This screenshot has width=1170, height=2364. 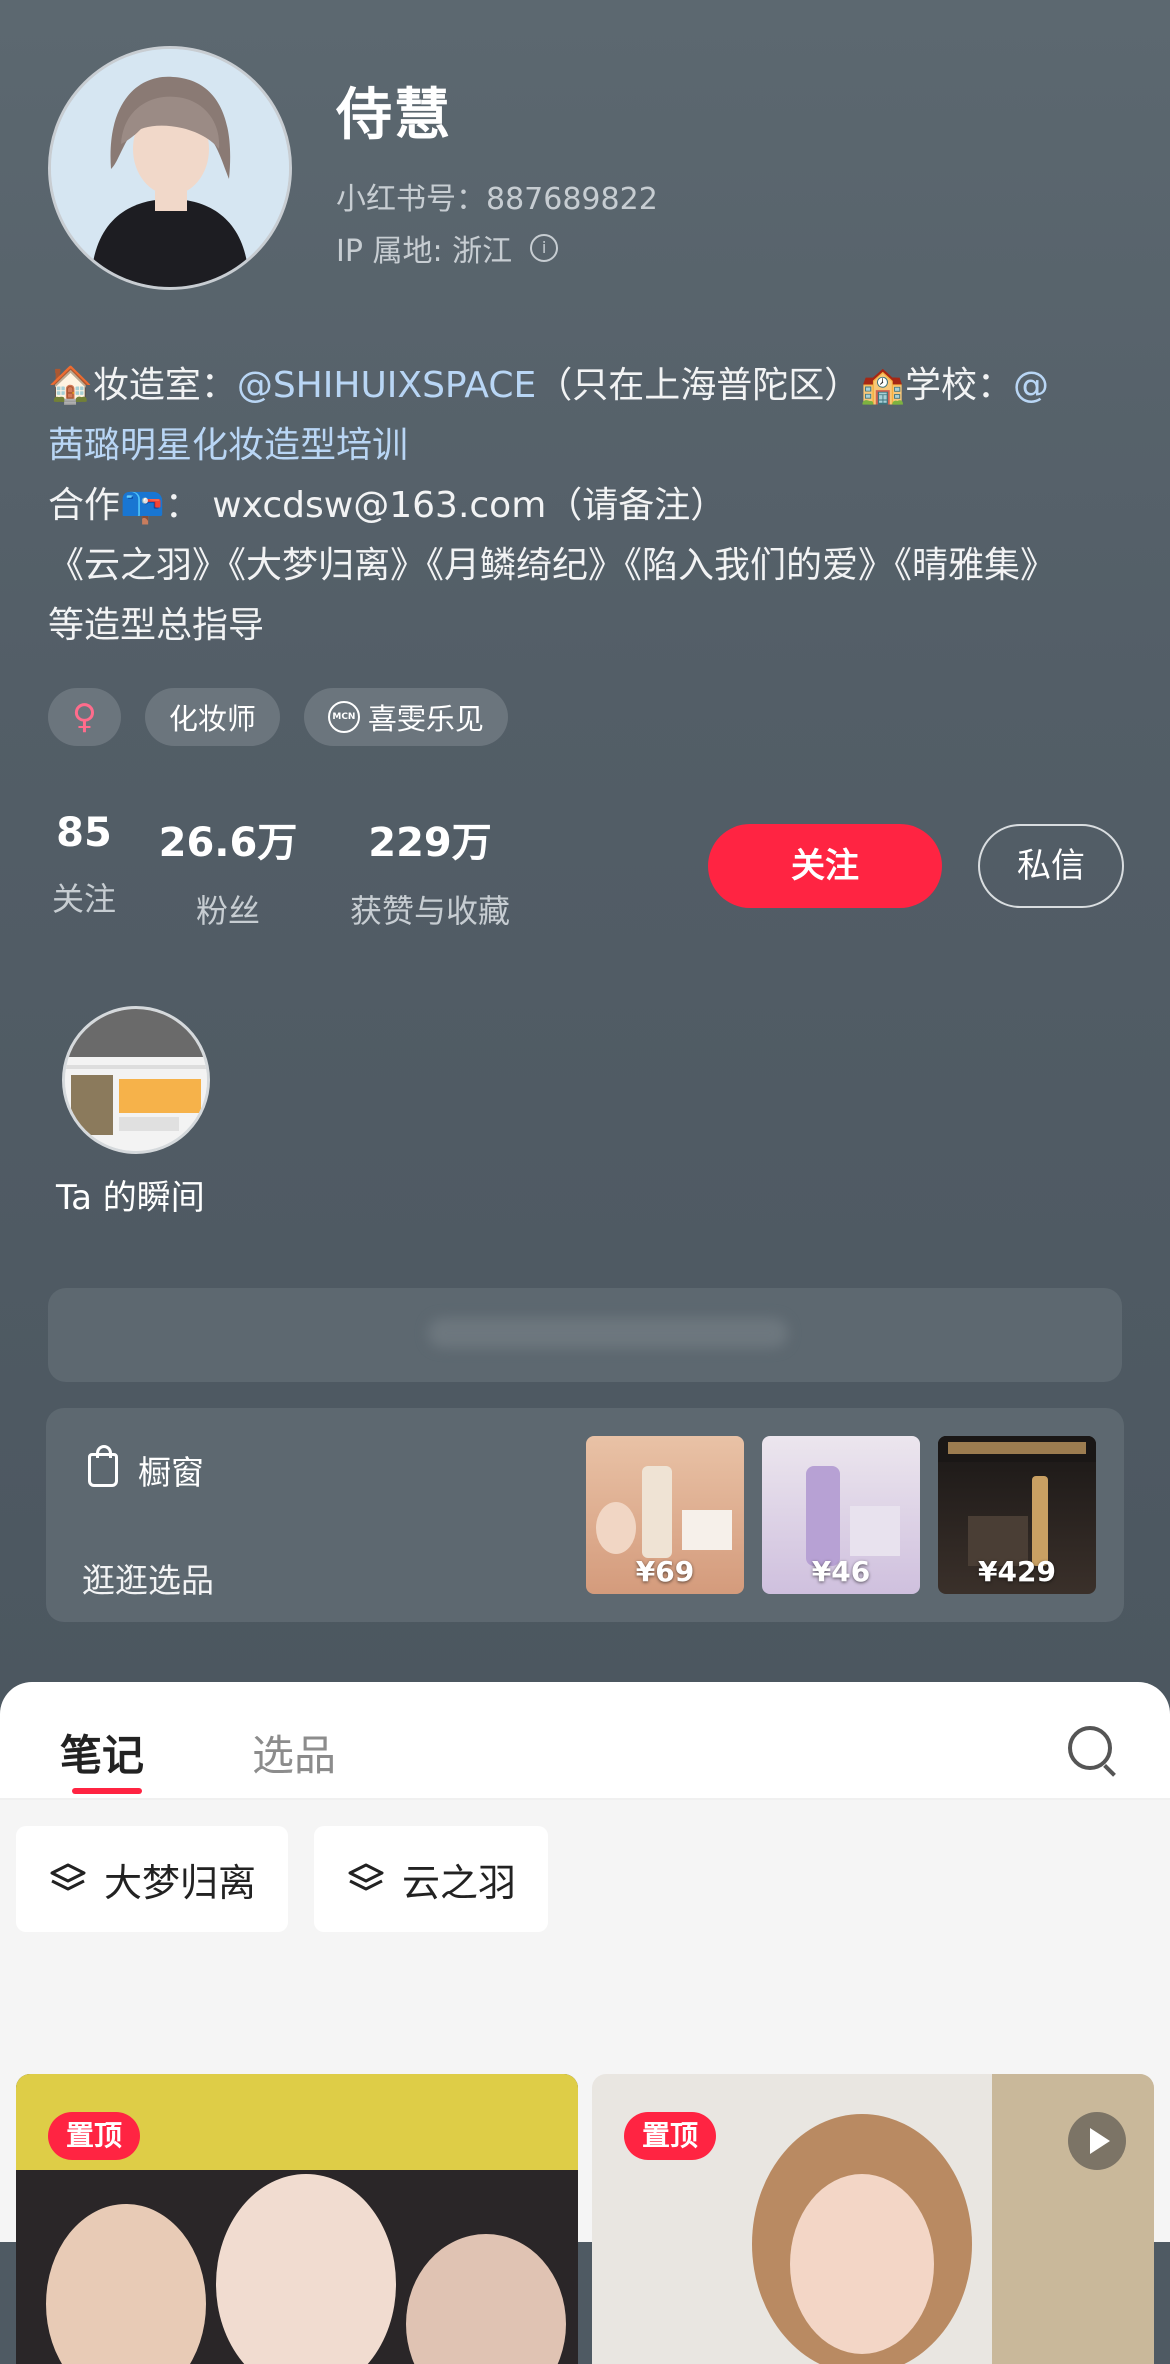 What do you see at coordinates (130, 1194) in the screenshot?
I see `moments-label: Ta 的瞬间` at bounding box center [130, 1194].